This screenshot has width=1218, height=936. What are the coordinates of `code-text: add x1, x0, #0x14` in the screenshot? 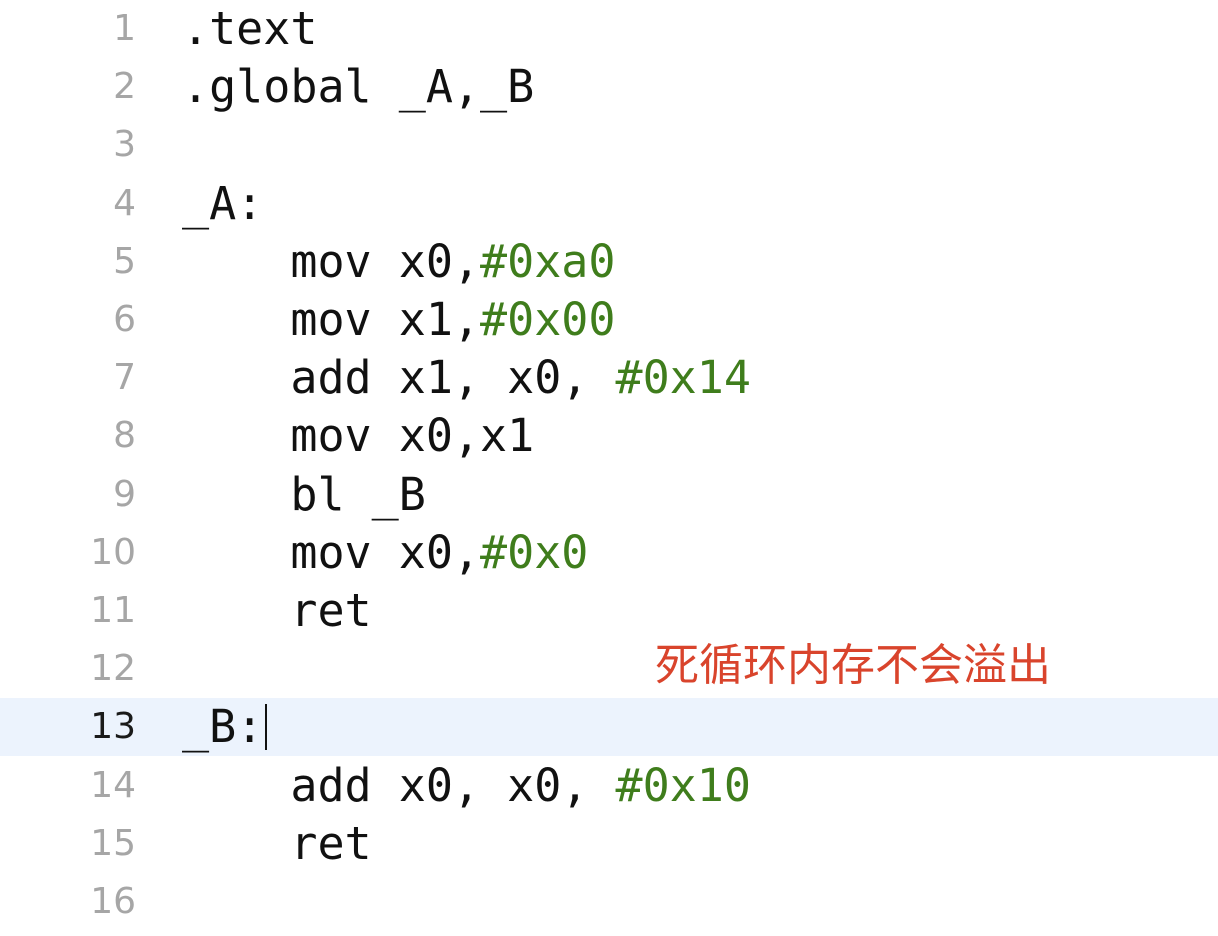 It's located at (466, 378).